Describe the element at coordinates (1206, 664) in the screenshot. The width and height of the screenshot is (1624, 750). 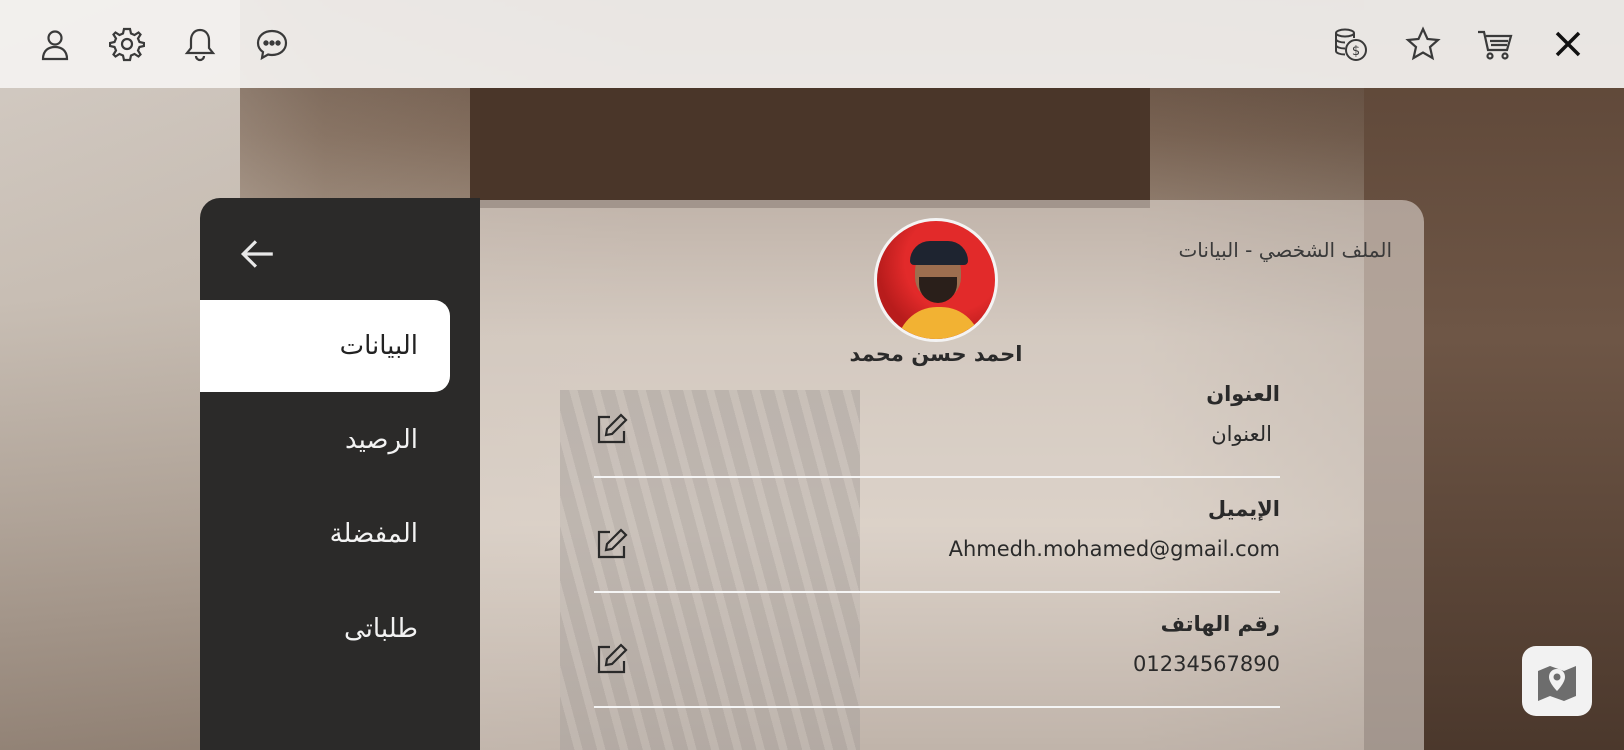
I see `phone-value: 01234567890` at that location.